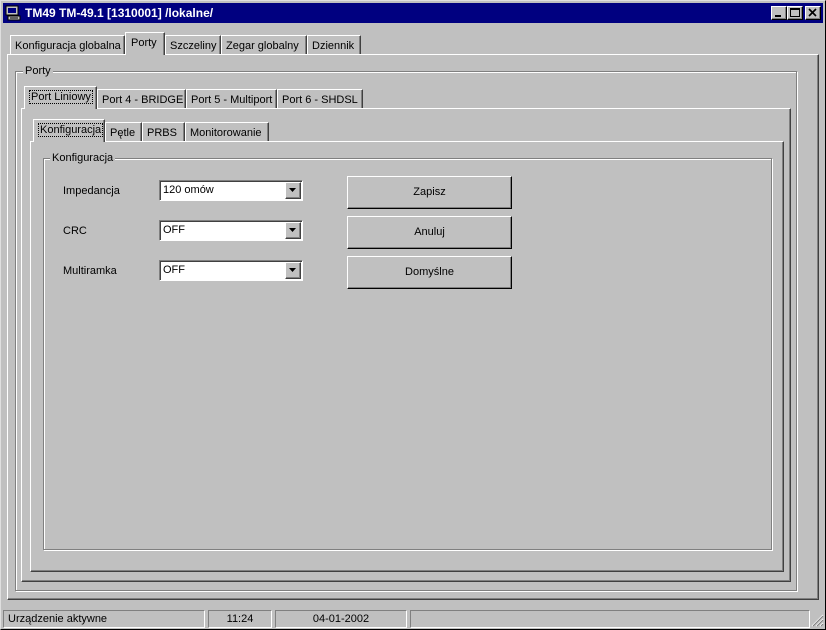 The width and height of the screenshot is (826, 630). I want to click on crc-dropdown-button, so click(293, 230).